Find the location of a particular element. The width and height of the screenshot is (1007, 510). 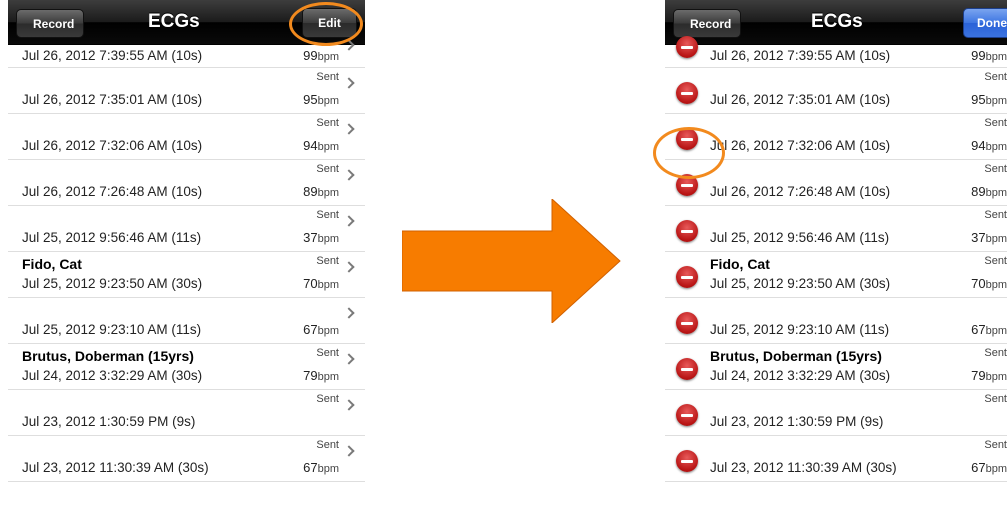

done-button: Done is located at coordinates (985, 23).